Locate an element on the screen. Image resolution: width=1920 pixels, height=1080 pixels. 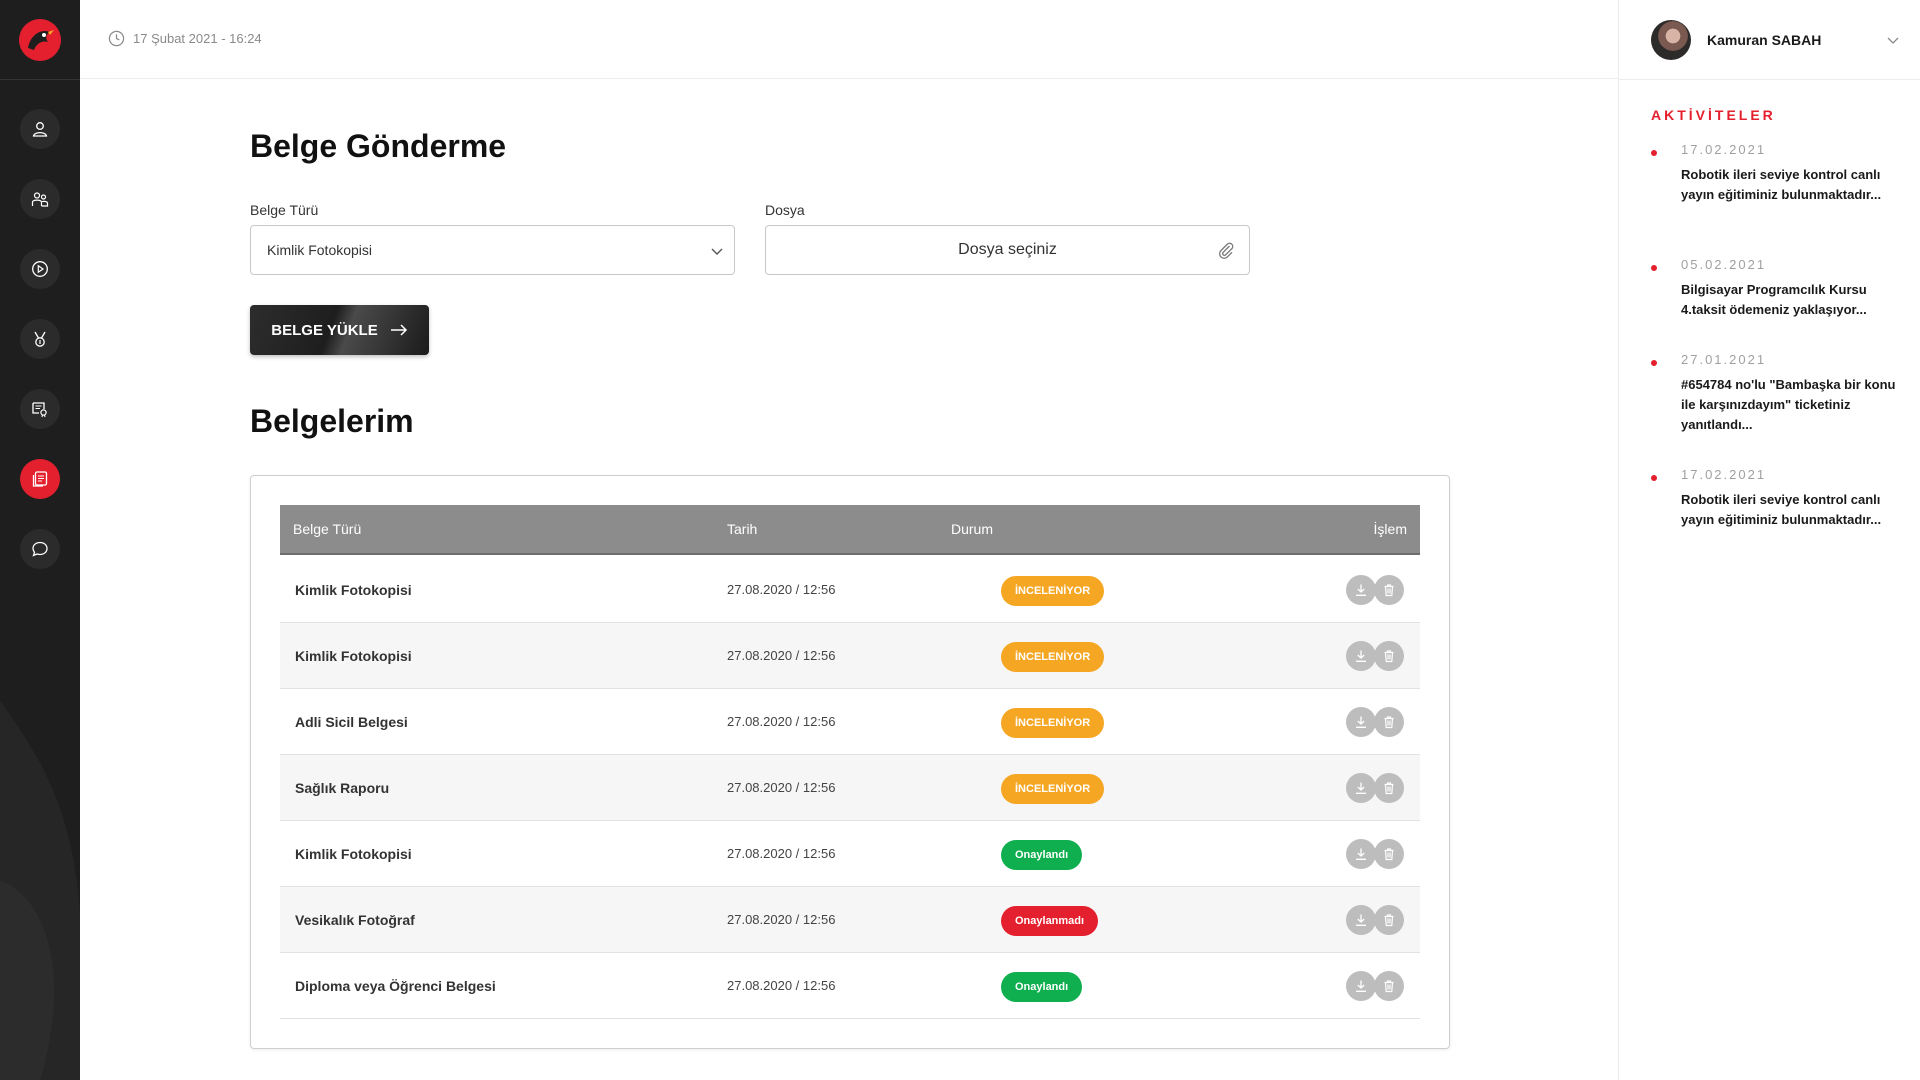
activity-date: 27.01.2021 is located at coordinates (1724, 359).